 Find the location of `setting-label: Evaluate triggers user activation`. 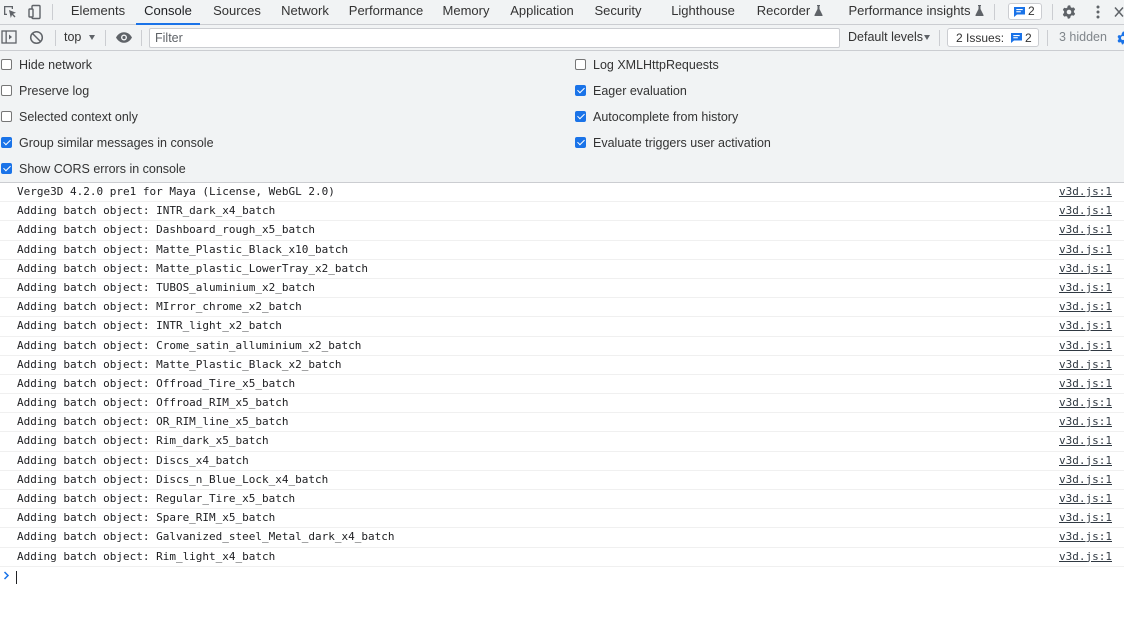

setting-label: Evaluate triggers user activation is located at coordinates (682, 143).